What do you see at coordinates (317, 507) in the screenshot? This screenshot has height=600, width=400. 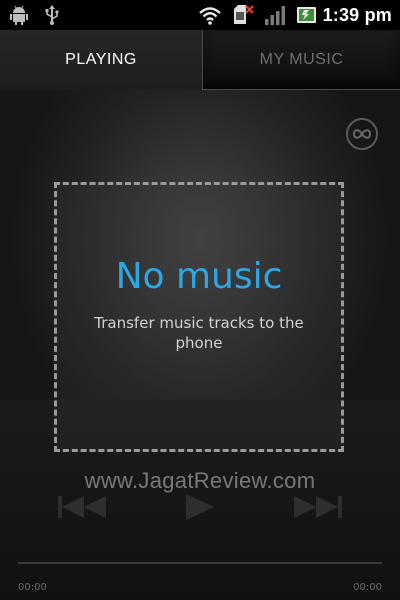 I see `next-icon` at bounding box center [317, 507].